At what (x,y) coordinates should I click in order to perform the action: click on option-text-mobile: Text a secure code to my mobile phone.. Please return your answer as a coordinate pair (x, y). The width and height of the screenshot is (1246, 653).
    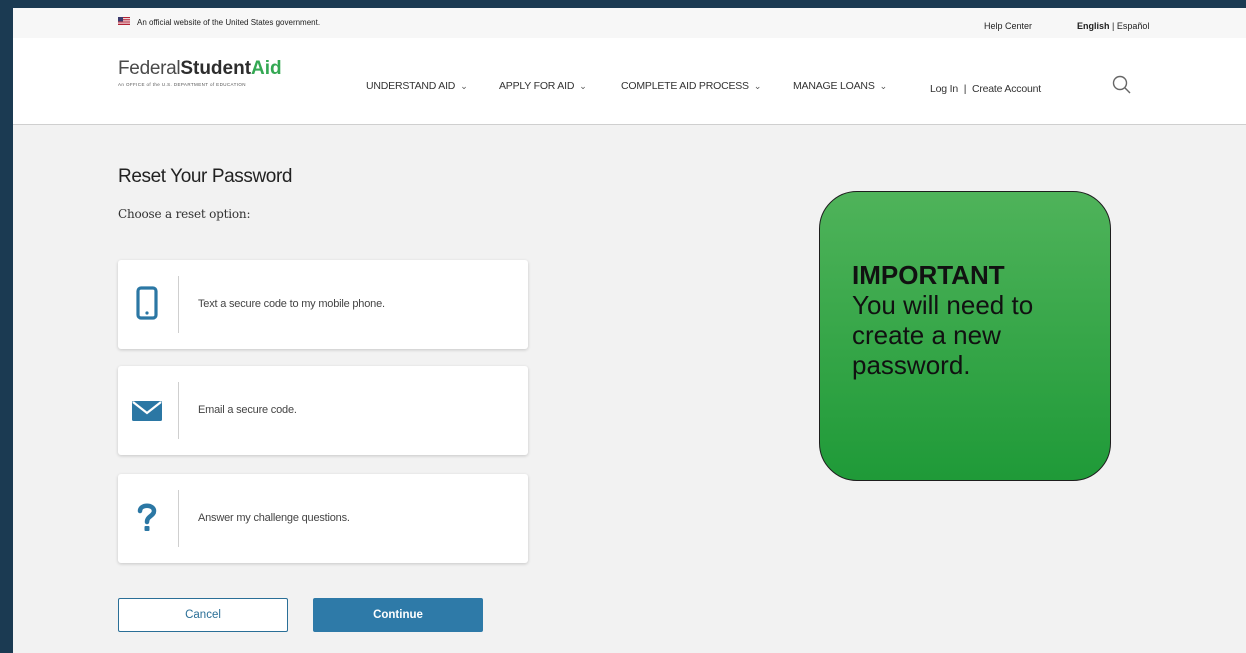
    Looking at the image, I should click on (323, 304).